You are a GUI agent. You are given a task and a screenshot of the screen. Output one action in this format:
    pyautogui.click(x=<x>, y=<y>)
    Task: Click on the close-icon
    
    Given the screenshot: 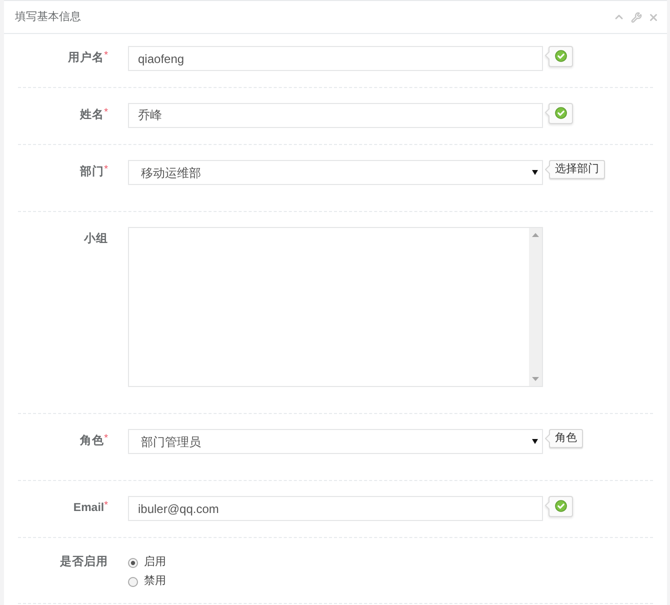 What is the action you would take?
    pyautogui.click(x=653, y=17)
    